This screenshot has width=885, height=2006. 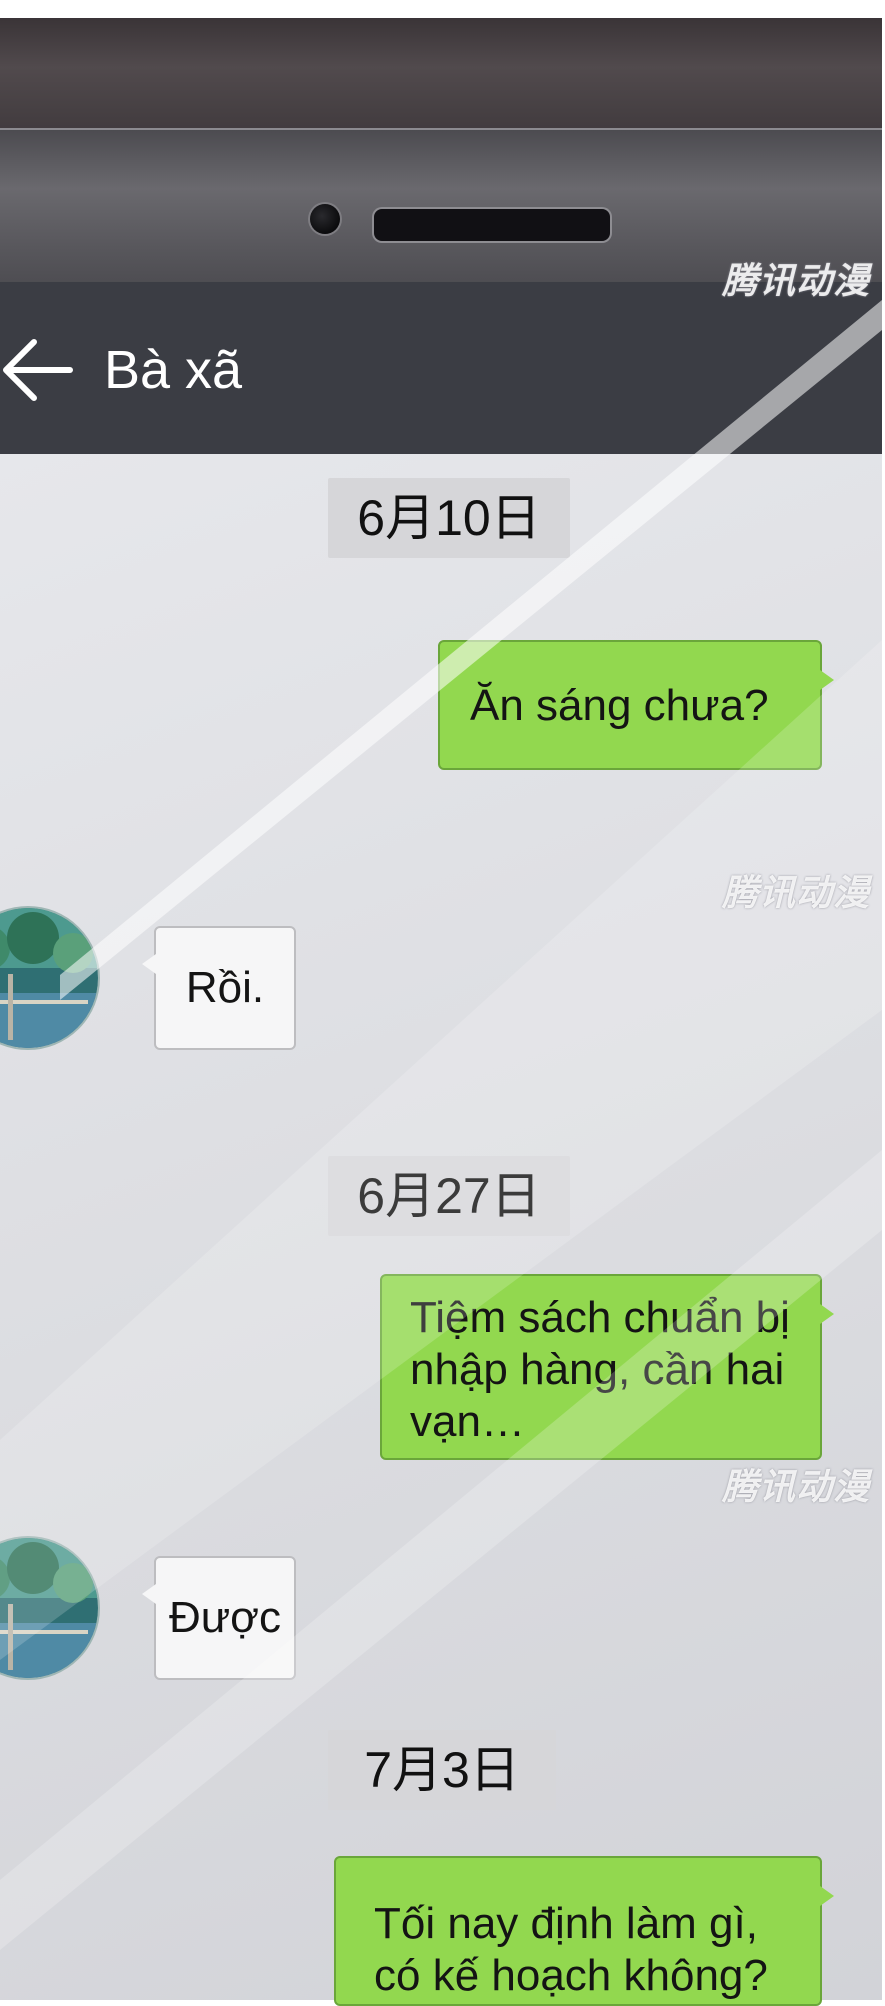 What do you see at coordinates (219, 988) in the screenshot?
I see `message-received: Rồi.` at bounding box center [219, 988].